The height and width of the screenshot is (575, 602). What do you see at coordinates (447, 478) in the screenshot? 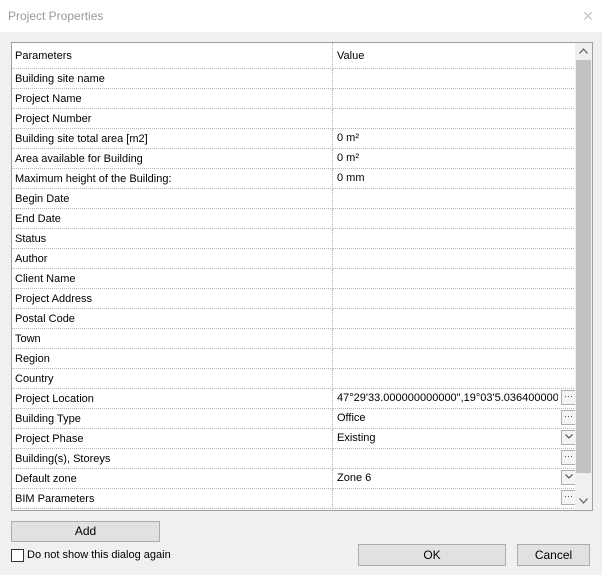
I see `value-text: Zone 6` at bounding box center [447, 478].